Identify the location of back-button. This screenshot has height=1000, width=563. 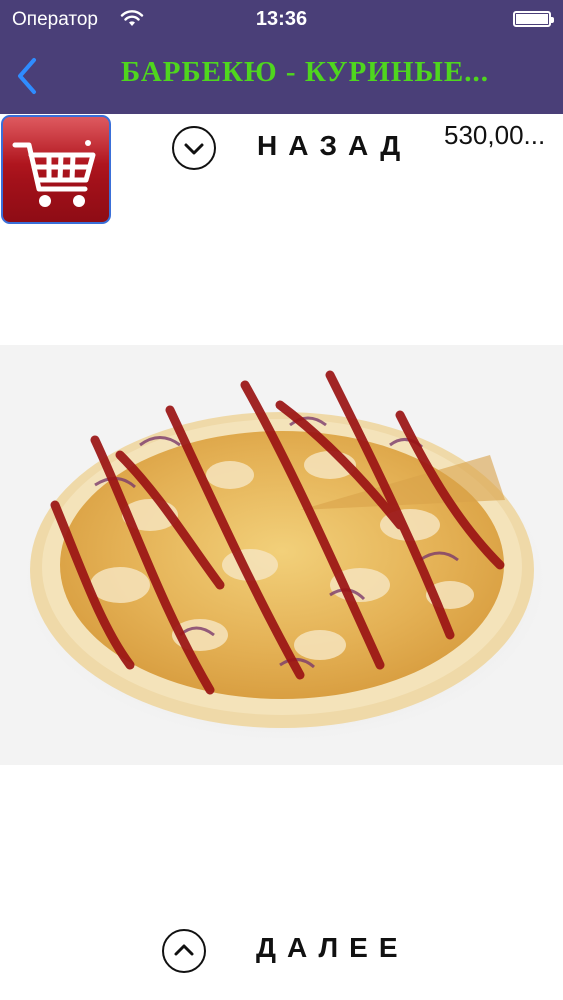
(30, 76).